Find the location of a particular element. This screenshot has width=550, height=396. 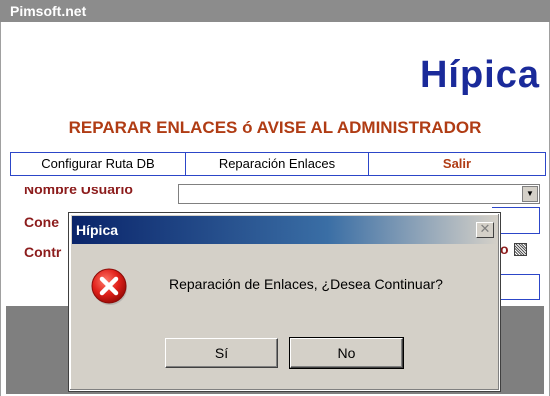

menu-item-salir: Salir is located at coordinates (457, 164).